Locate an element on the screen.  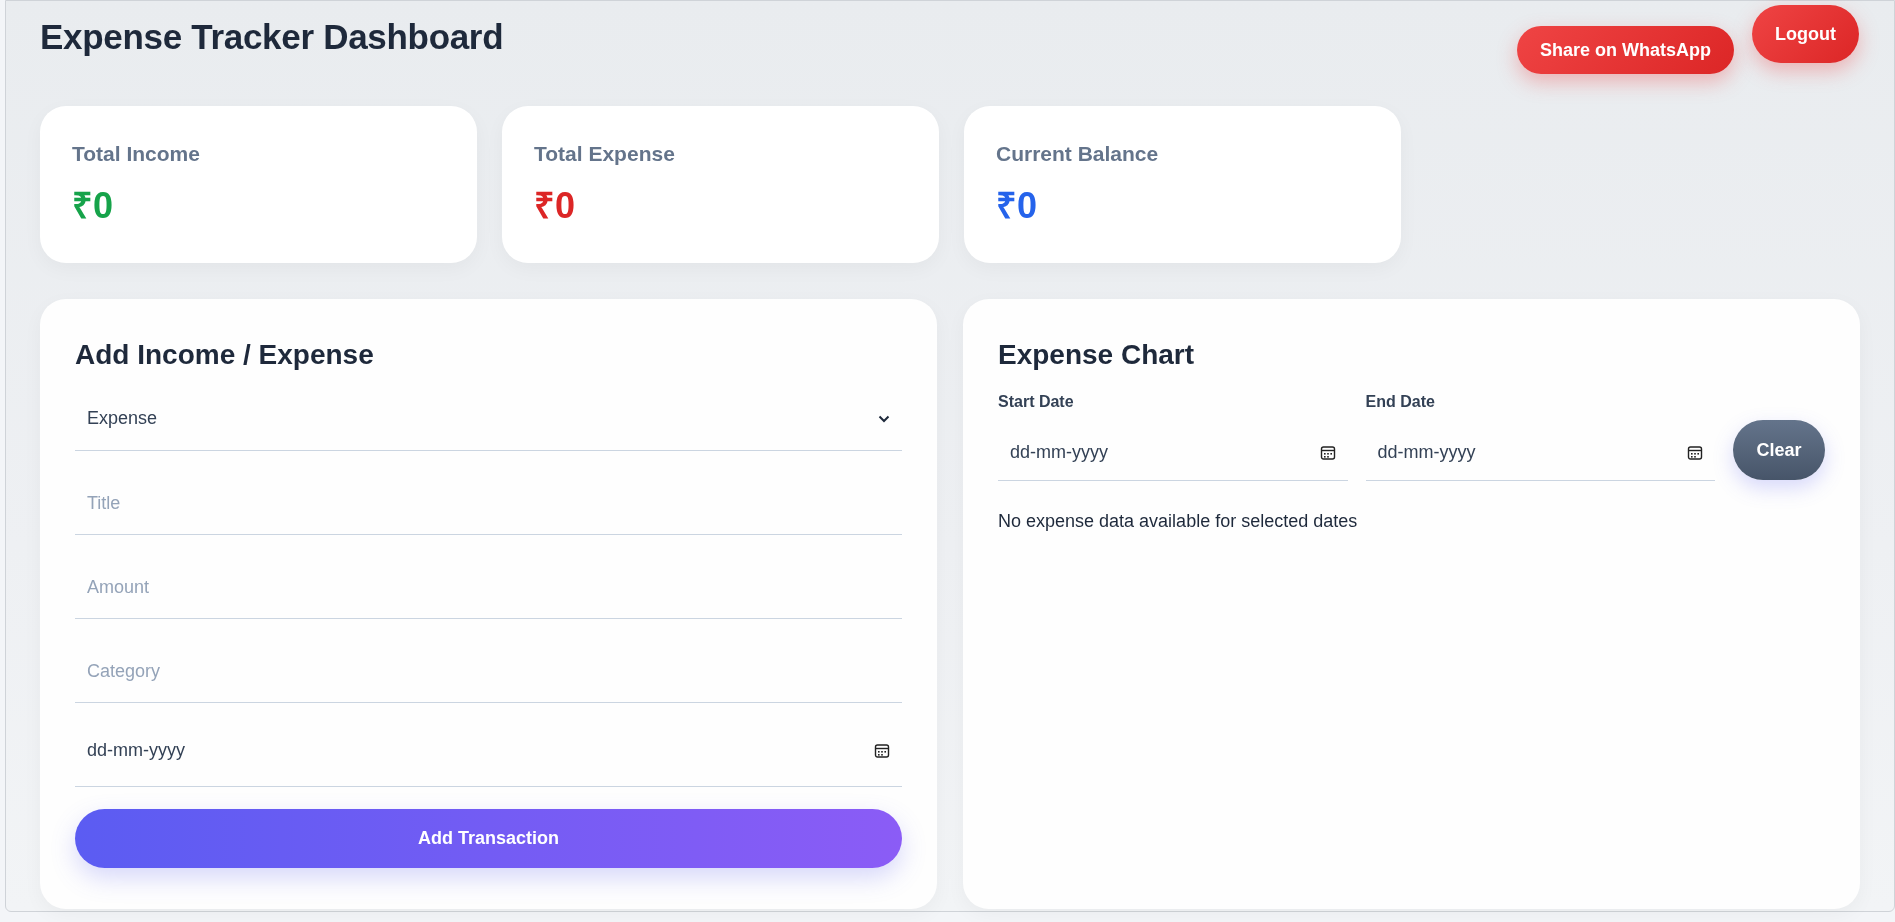
field-label: End Date is located at coordinates (1400, 402).